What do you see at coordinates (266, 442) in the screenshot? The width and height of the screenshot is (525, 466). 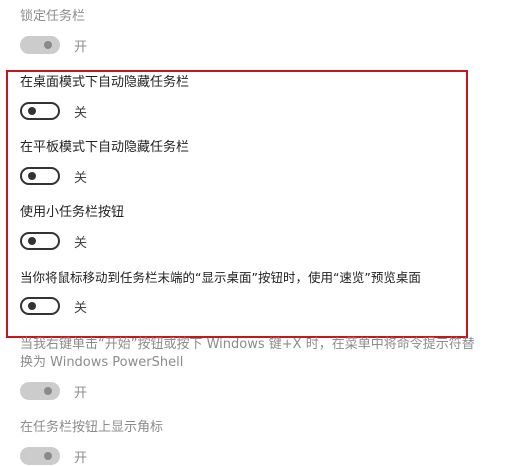 I see `setting-show-badges: 在任务栏按钮上显示角标 开` at bounding box center [266, 442].